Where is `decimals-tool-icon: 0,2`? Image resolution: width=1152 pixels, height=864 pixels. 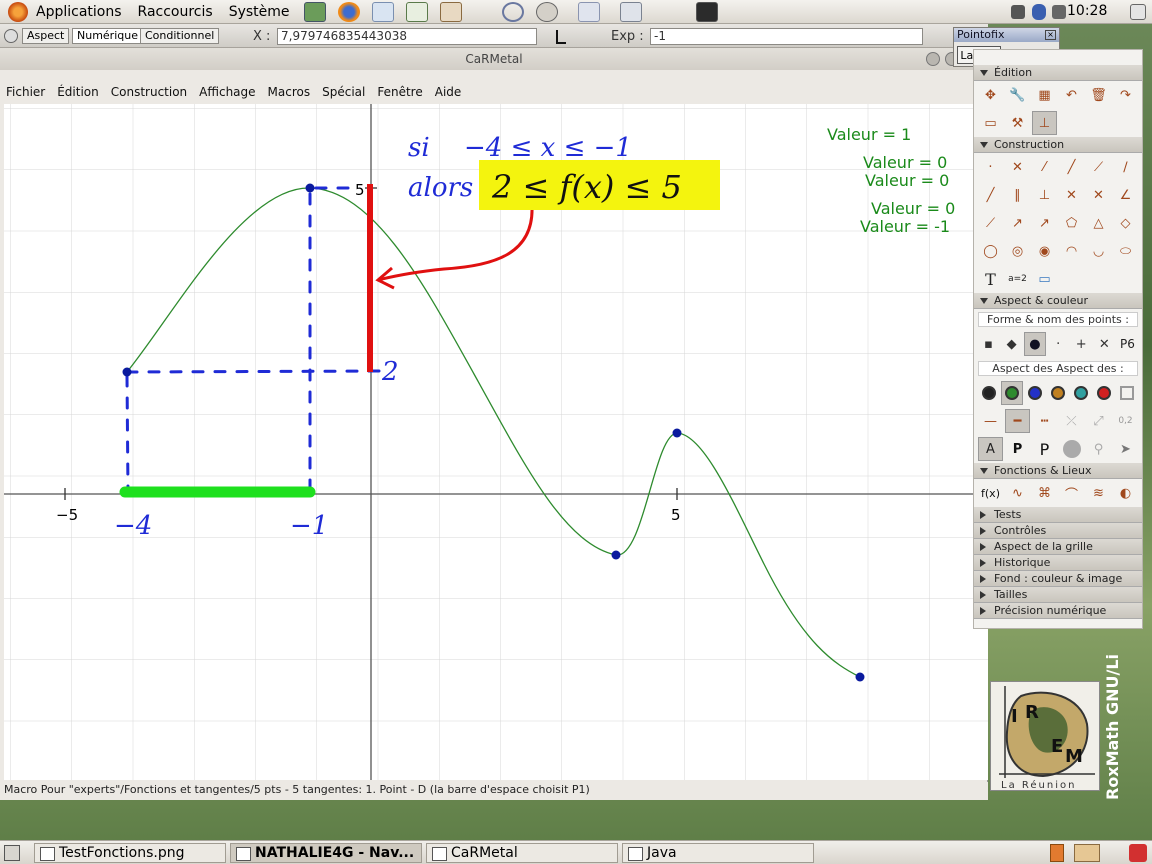
decimals-tool-icon: 0,2 is located at coordinates (1125, 421).